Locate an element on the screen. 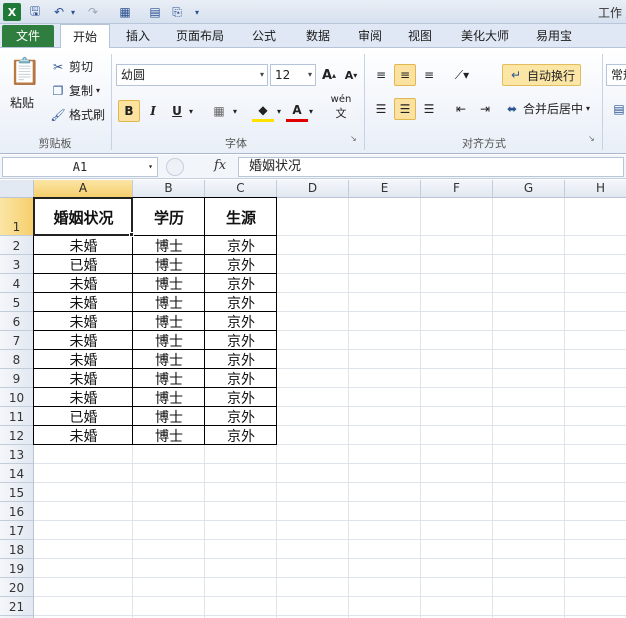  copy-button: ❐ 复制 ▾ is located at coordinates (75, 90).